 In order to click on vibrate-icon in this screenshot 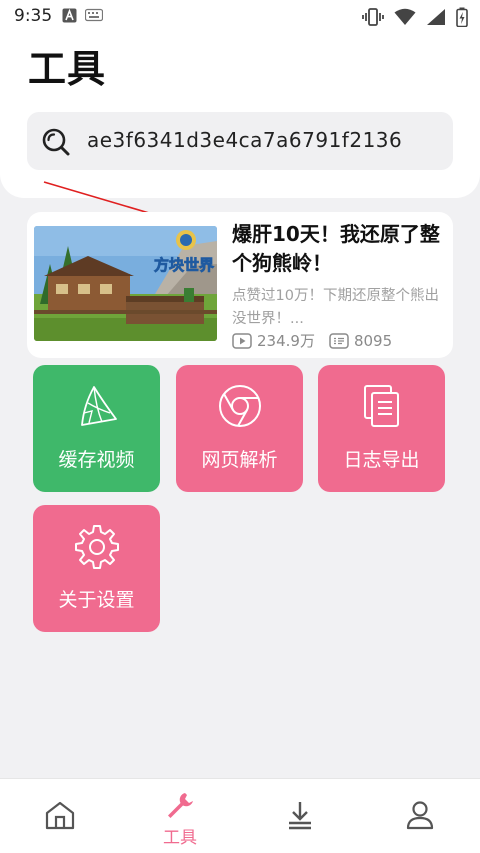, I will do `click(373, 17)`.